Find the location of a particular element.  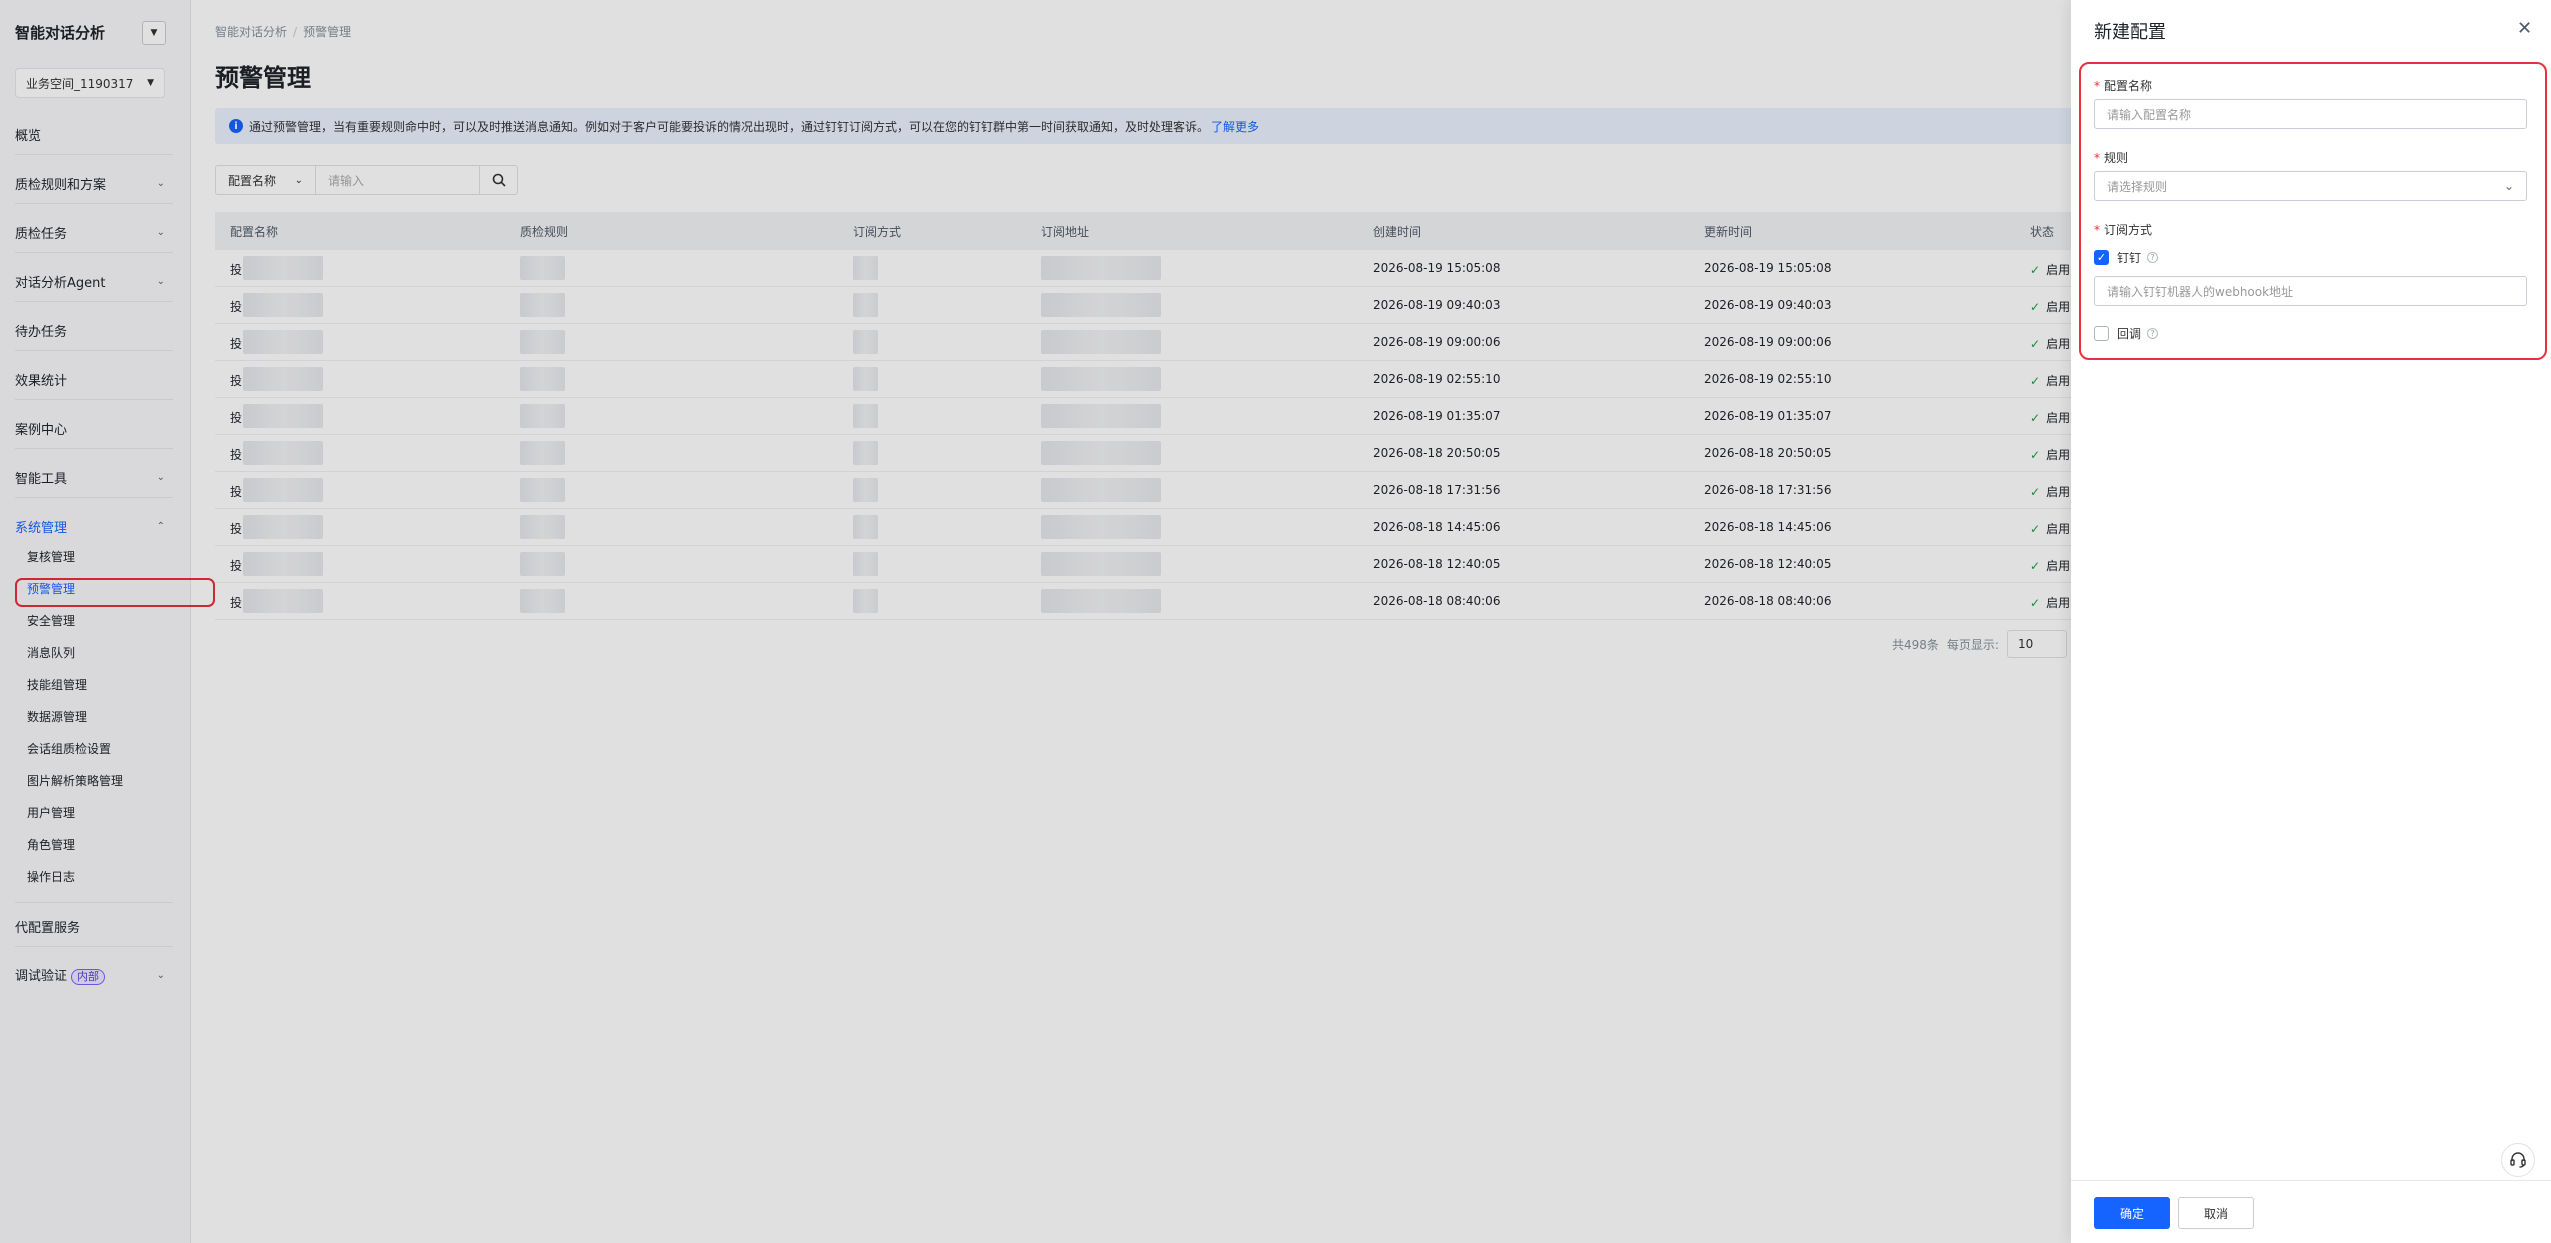

close-icon: ✕ is located at coordinates (2524, 28).